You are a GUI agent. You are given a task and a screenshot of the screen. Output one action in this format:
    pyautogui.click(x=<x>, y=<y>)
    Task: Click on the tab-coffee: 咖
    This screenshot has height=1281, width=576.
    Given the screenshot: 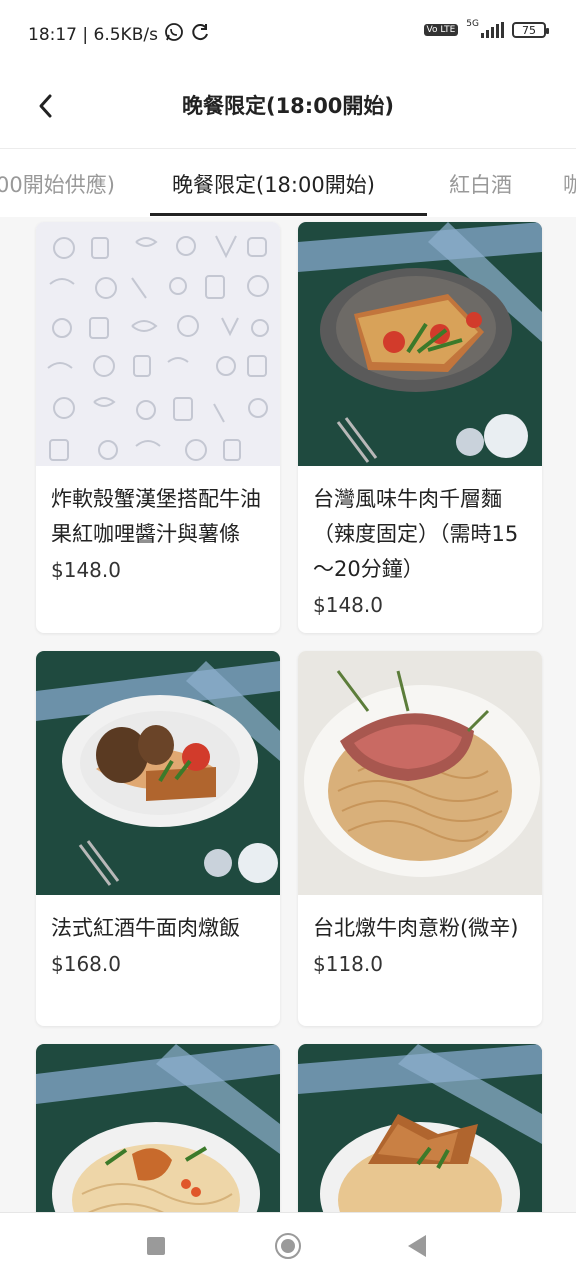 What is the action you would take?
    pyautogui.click(x=569, y=184)
    